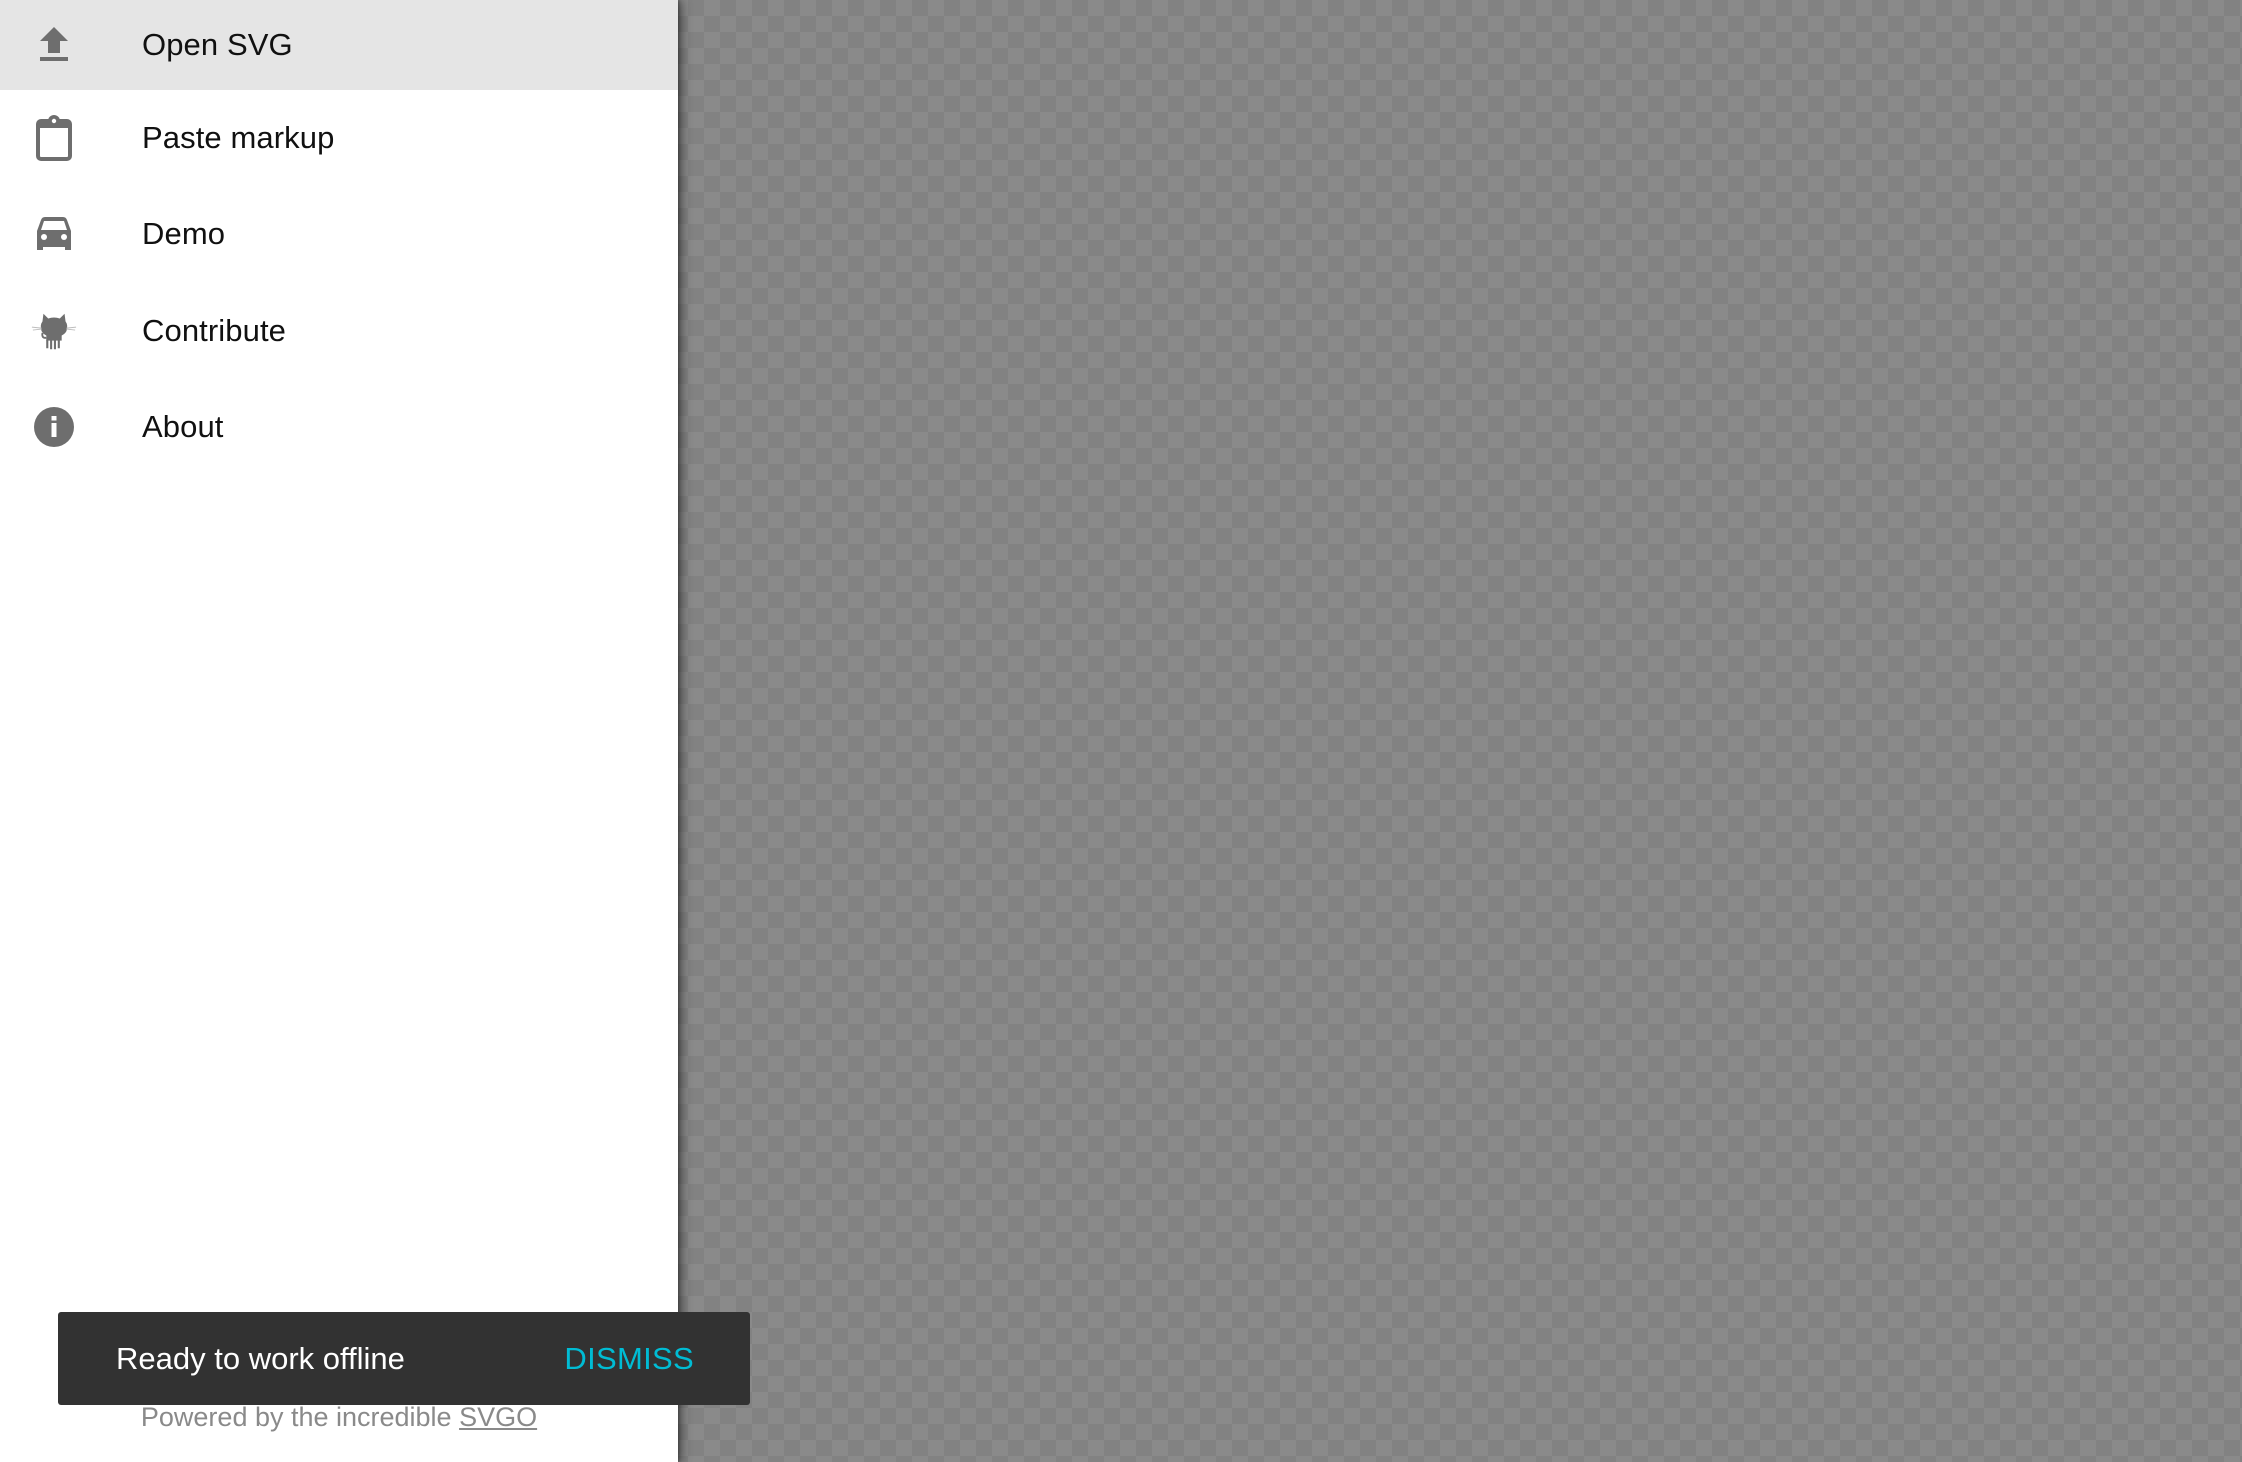  Describe the element at coordinates (498, 1417) in the screenshot. I see `svgo-link: SVGO` at that location.